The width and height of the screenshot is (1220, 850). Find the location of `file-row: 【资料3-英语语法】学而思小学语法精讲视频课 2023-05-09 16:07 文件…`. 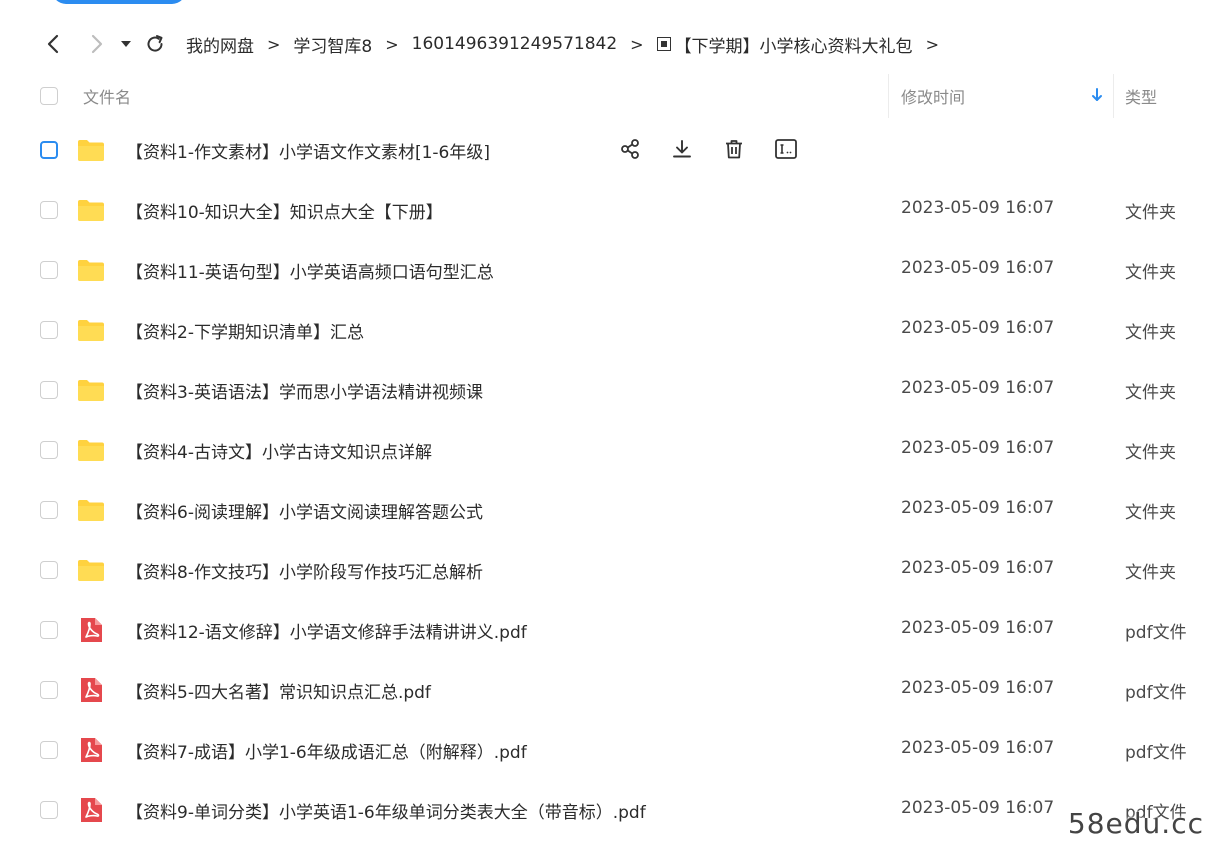

file-row: 【资料3-英语语法】学而思小学语法精讲视频课 2023-05-09 16:07 文件… is located at coordinates (610, 390).